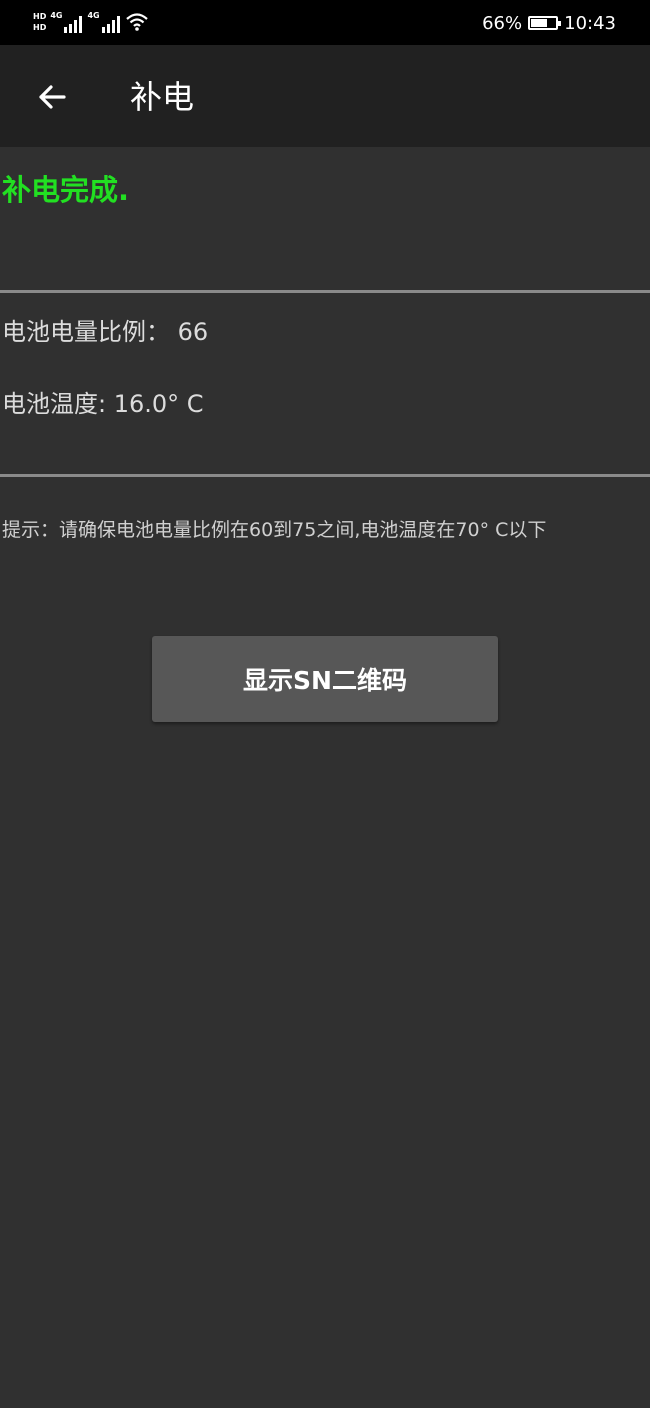  I want to click on battery-temperature-text: 电池温度: 16.0° C, so click(103, 404).